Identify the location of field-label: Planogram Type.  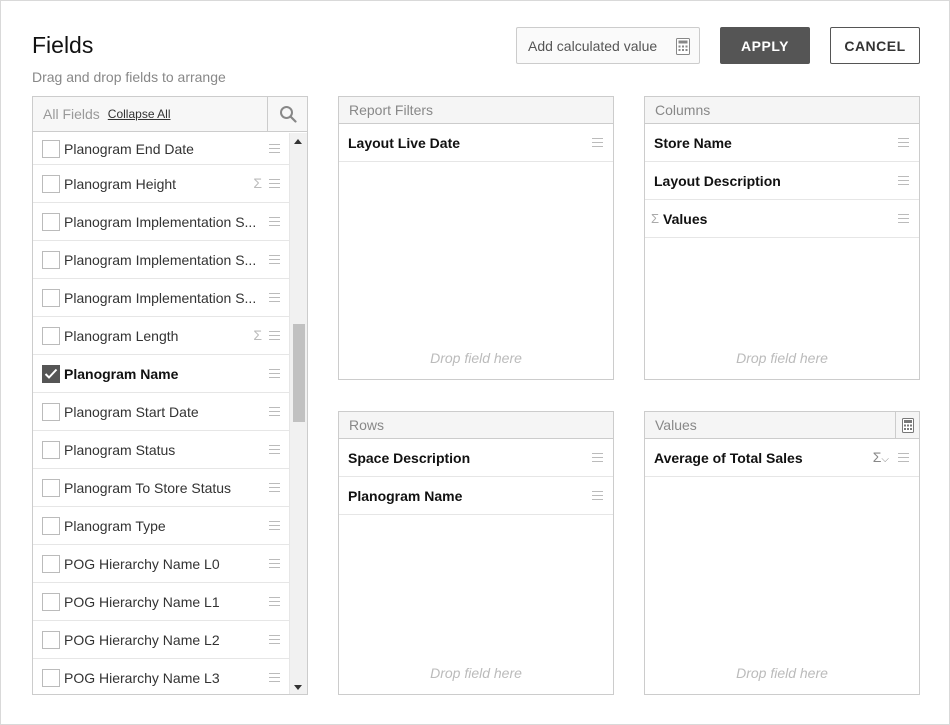
(115, 525).